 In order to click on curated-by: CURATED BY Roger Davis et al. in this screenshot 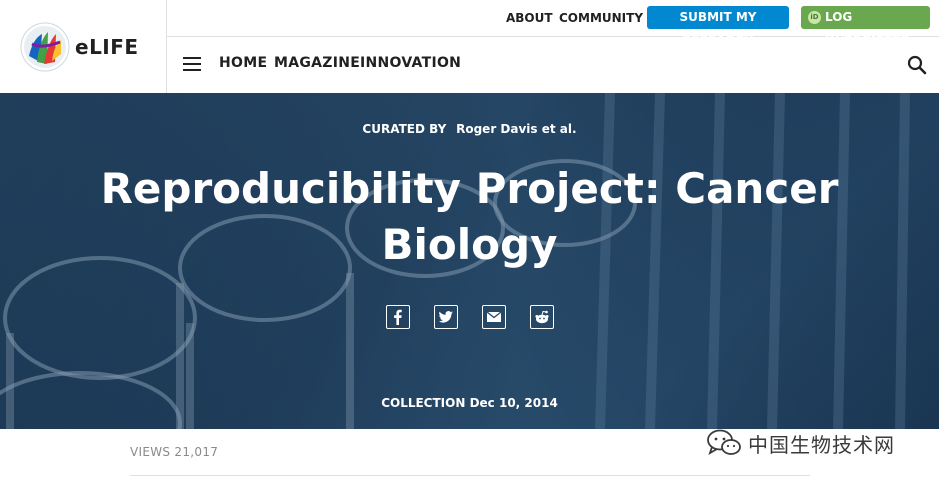, I will do `click(469, 129)`.